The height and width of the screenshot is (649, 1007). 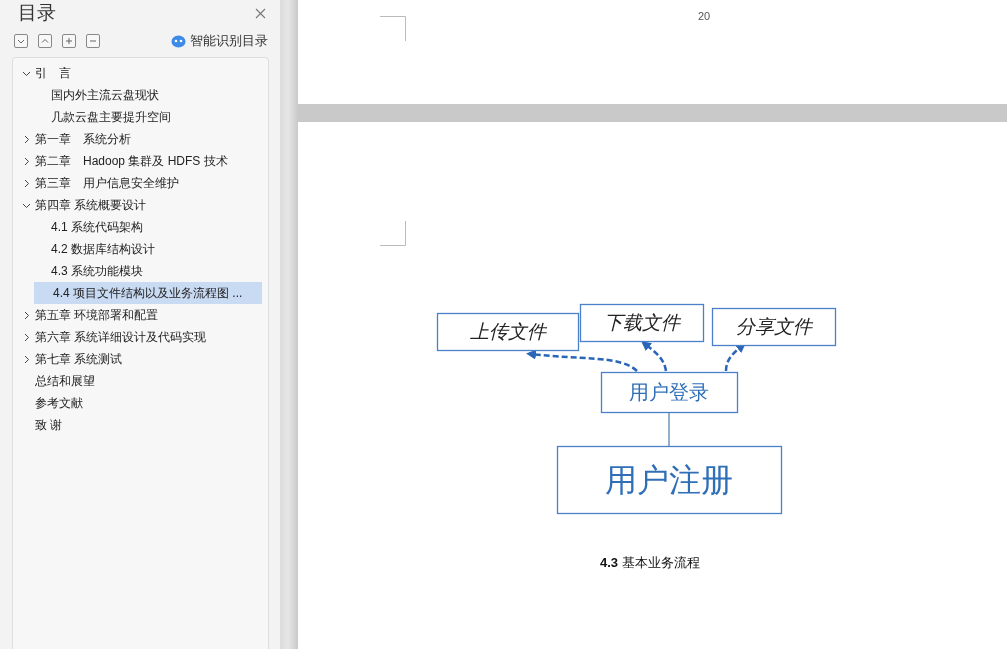 What do you see at coordinates (137, 381) in the screenshot?
I see `toc-item: 总结和展望` at bounding box center [137, 381].